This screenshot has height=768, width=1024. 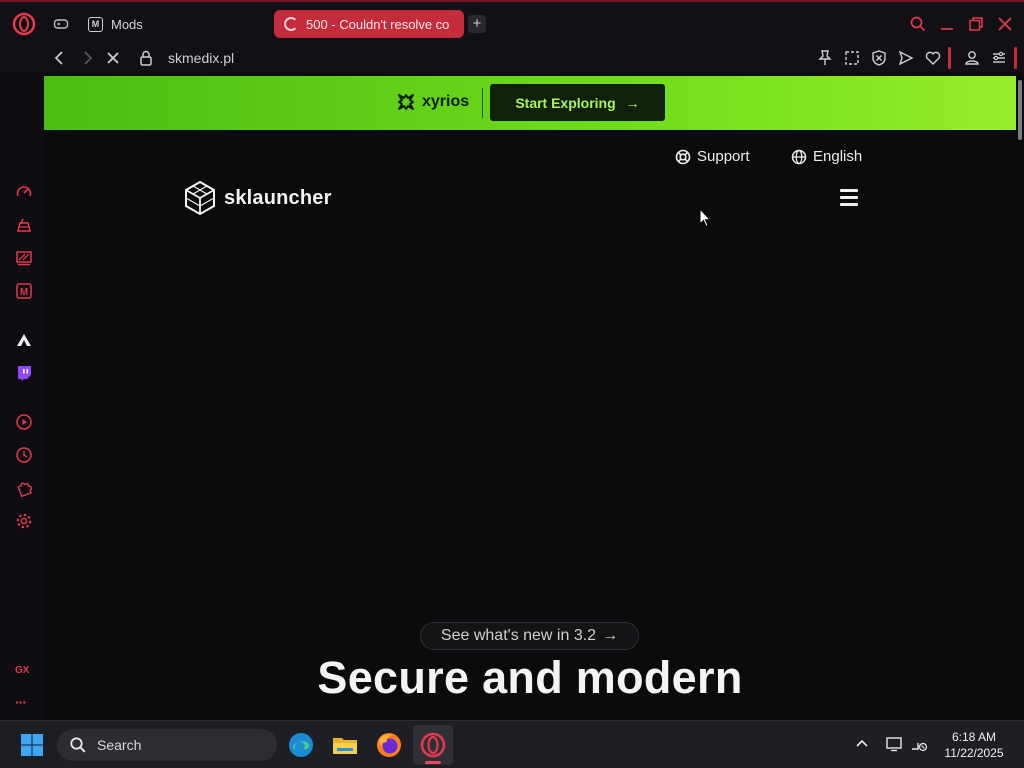 I want to click on minimize-icon, so click(x=947, y=24).